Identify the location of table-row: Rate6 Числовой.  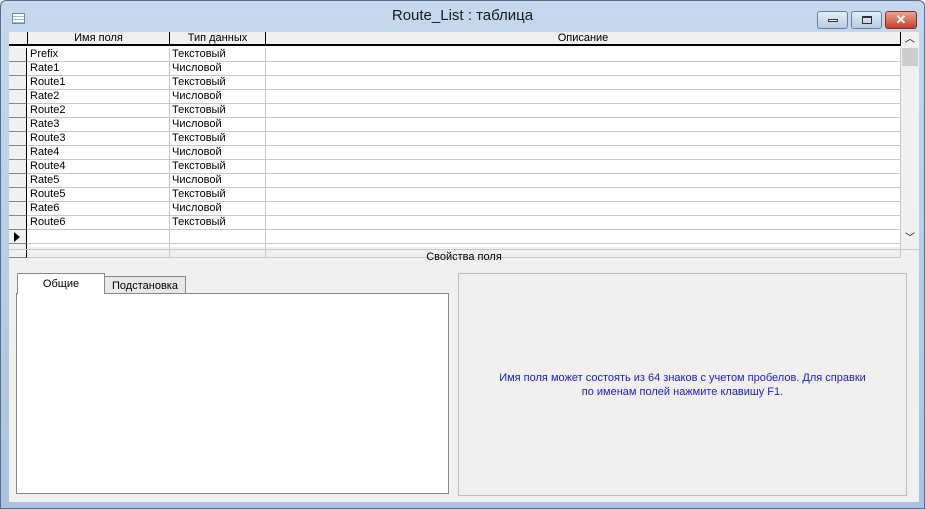
(455, 209).